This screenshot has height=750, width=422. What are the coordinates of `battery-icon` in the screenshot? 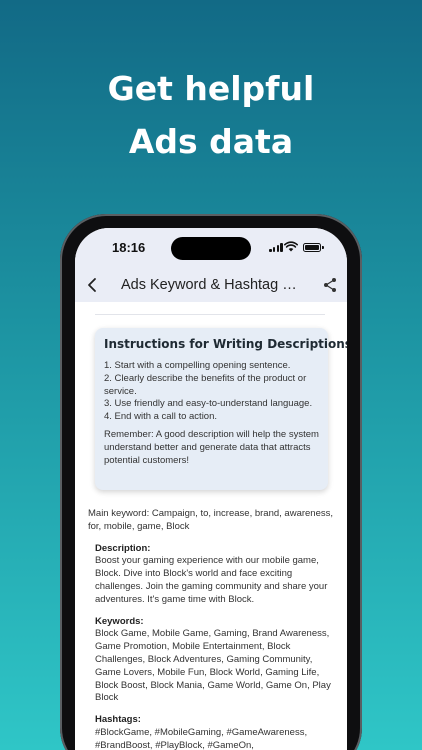 It's located at (313, 247).